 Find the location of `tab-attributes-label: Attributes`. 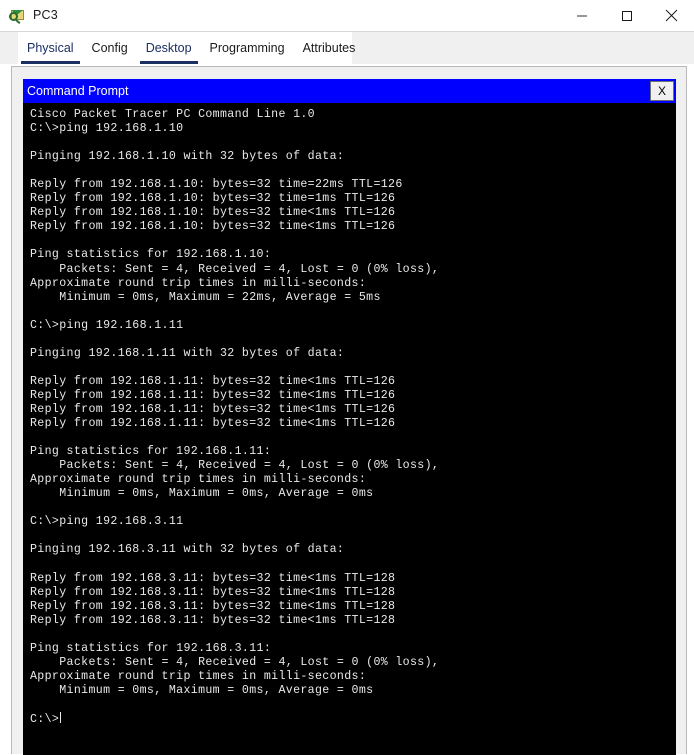

tab-attributes-label: Attributes is located at coordinates (329, 48).